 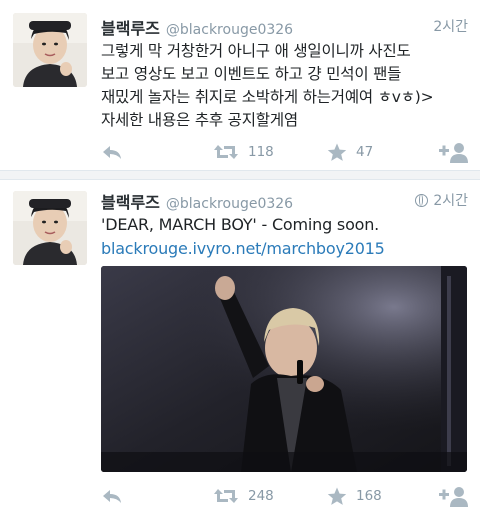 I want to click on globe-icon, so click(x=422, y=200).